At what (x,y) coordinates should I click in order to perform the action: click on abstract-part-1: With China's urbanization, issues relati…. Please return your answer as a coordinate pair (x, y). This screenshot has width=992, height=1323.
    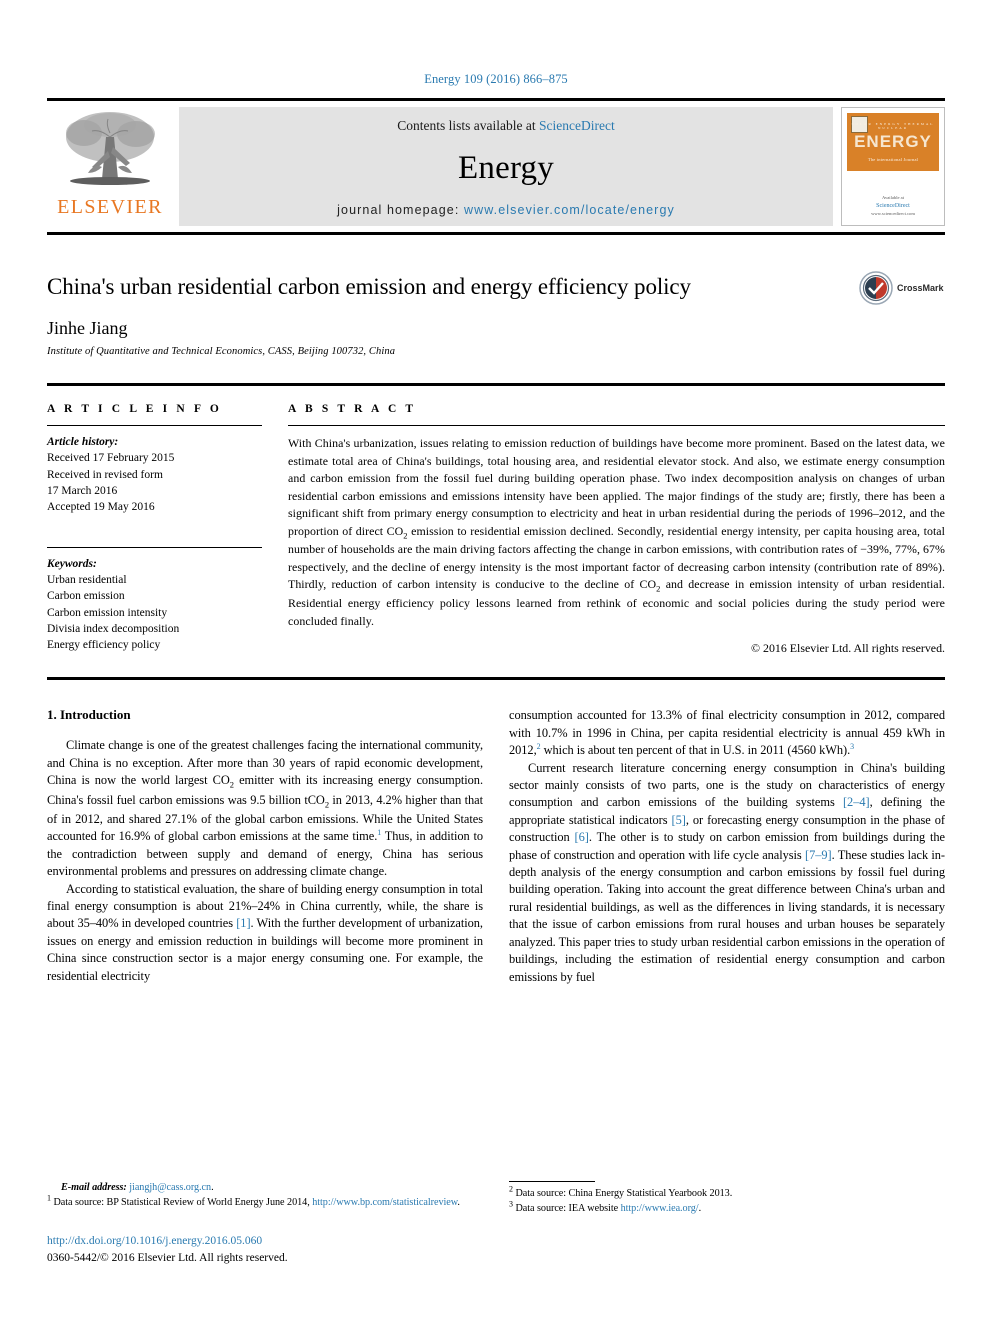
    Looking at the image, I should click on (616, 487).